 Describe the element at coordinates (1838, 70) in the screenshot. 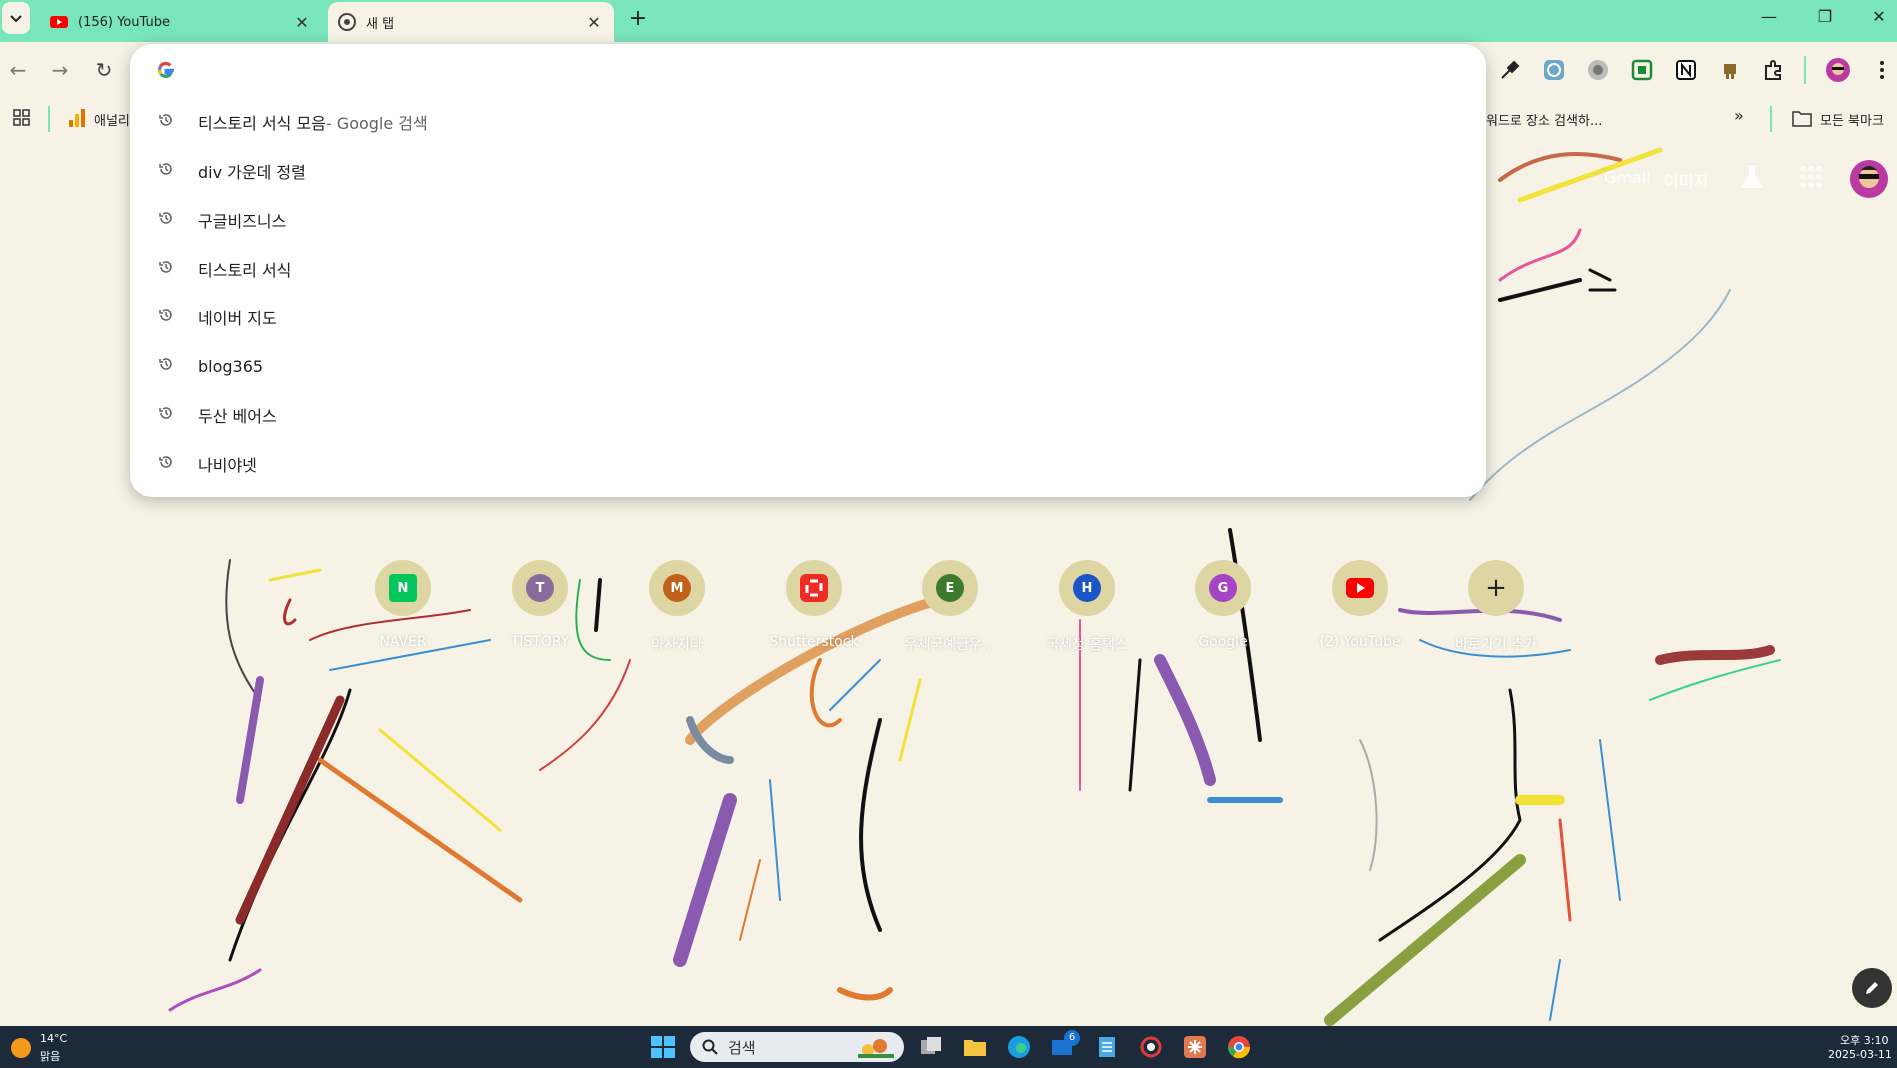

I see `profile-avatar` at that location.